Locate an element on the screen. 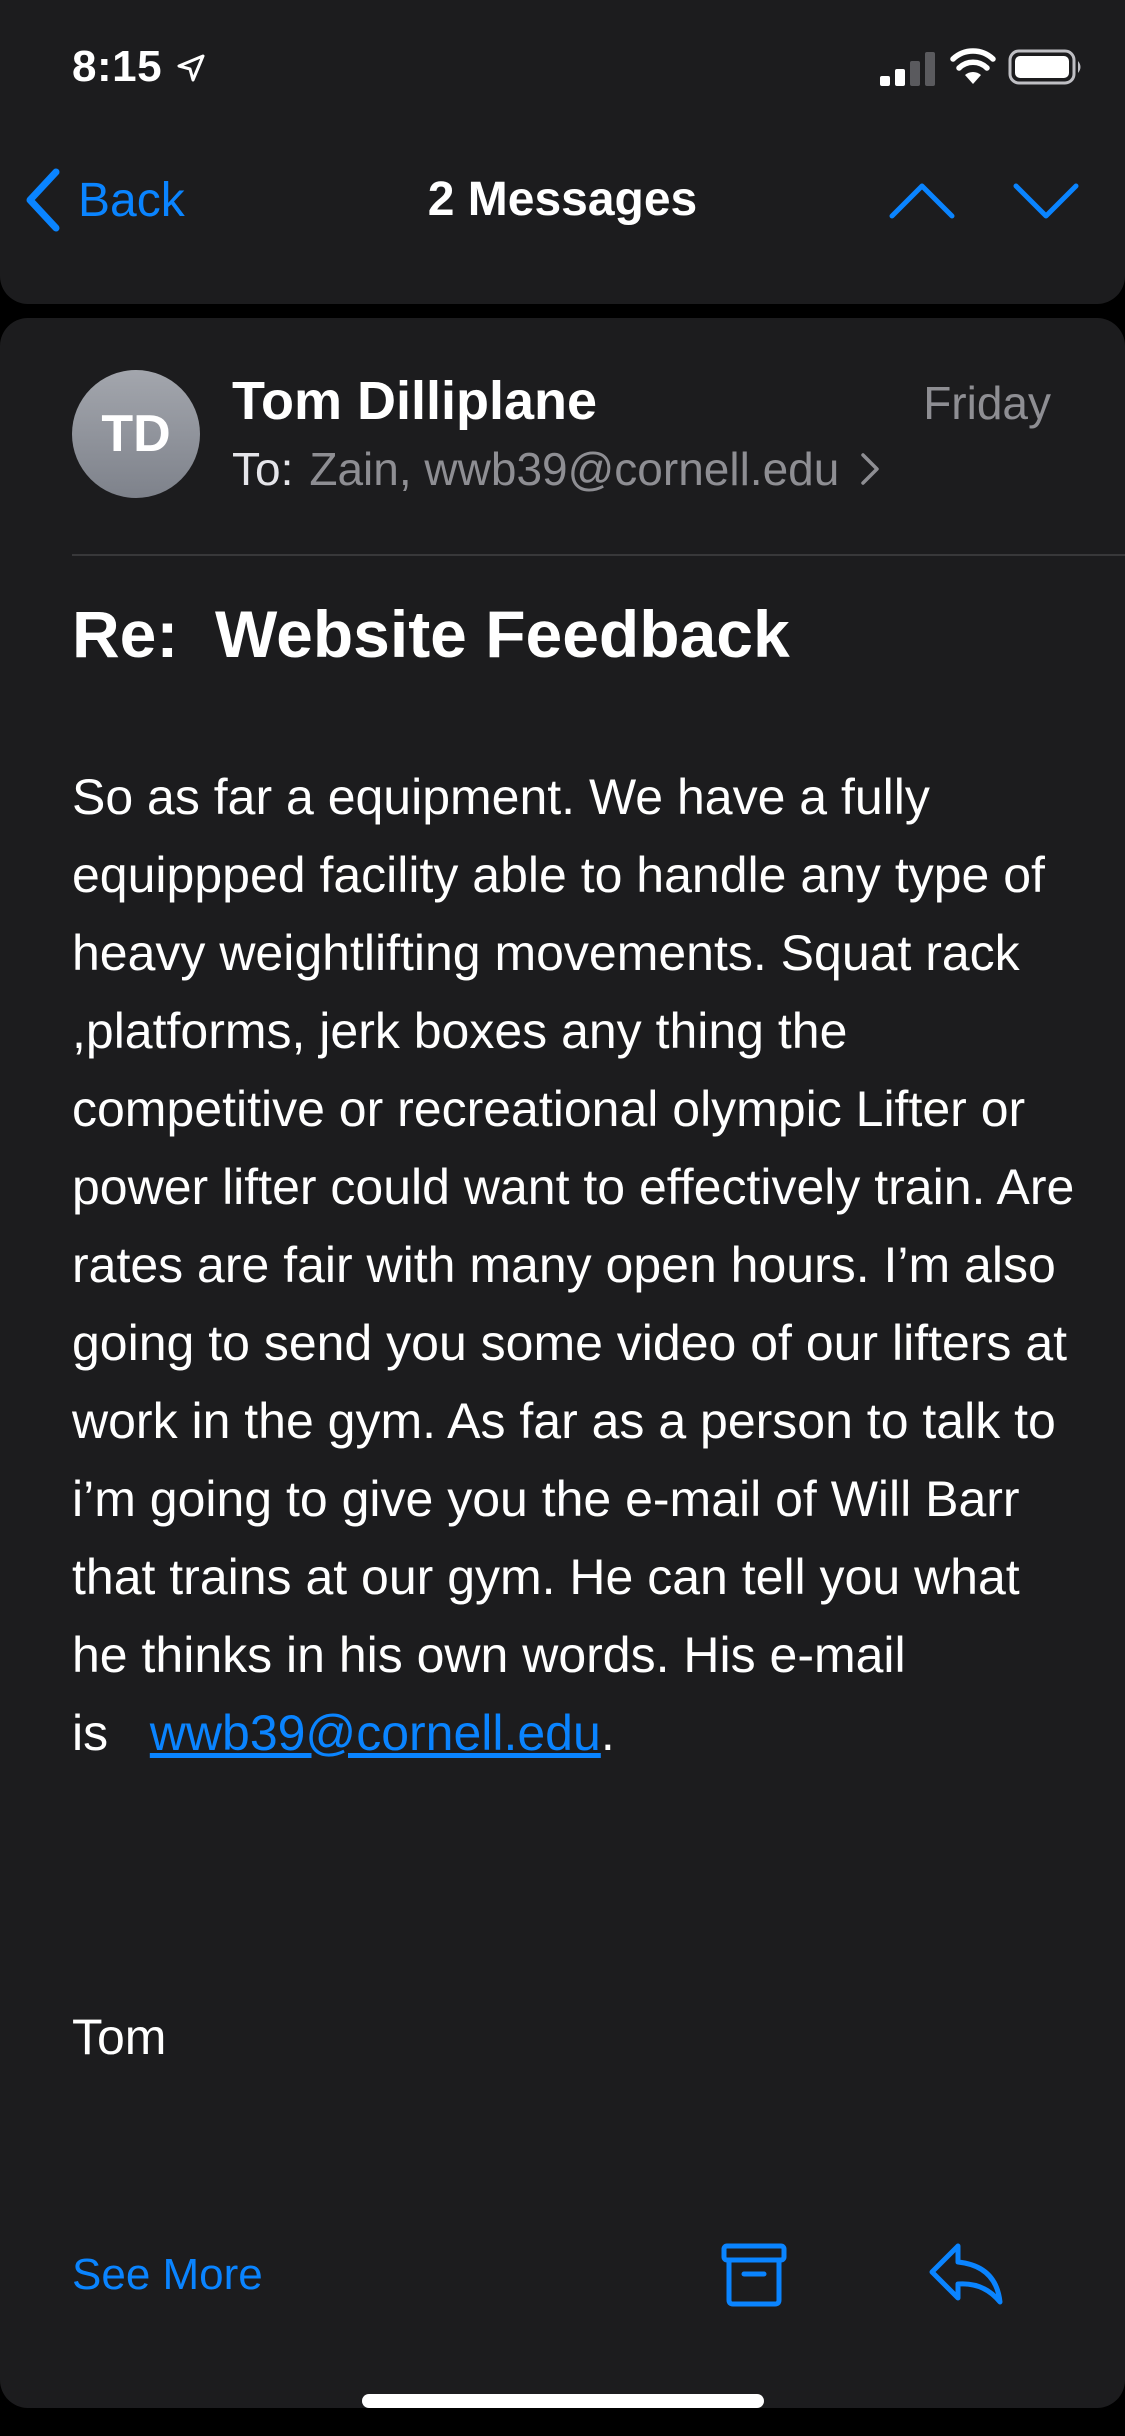 The image size is (1125, 2436). battery-icon is located at coordinates (1044, 67).